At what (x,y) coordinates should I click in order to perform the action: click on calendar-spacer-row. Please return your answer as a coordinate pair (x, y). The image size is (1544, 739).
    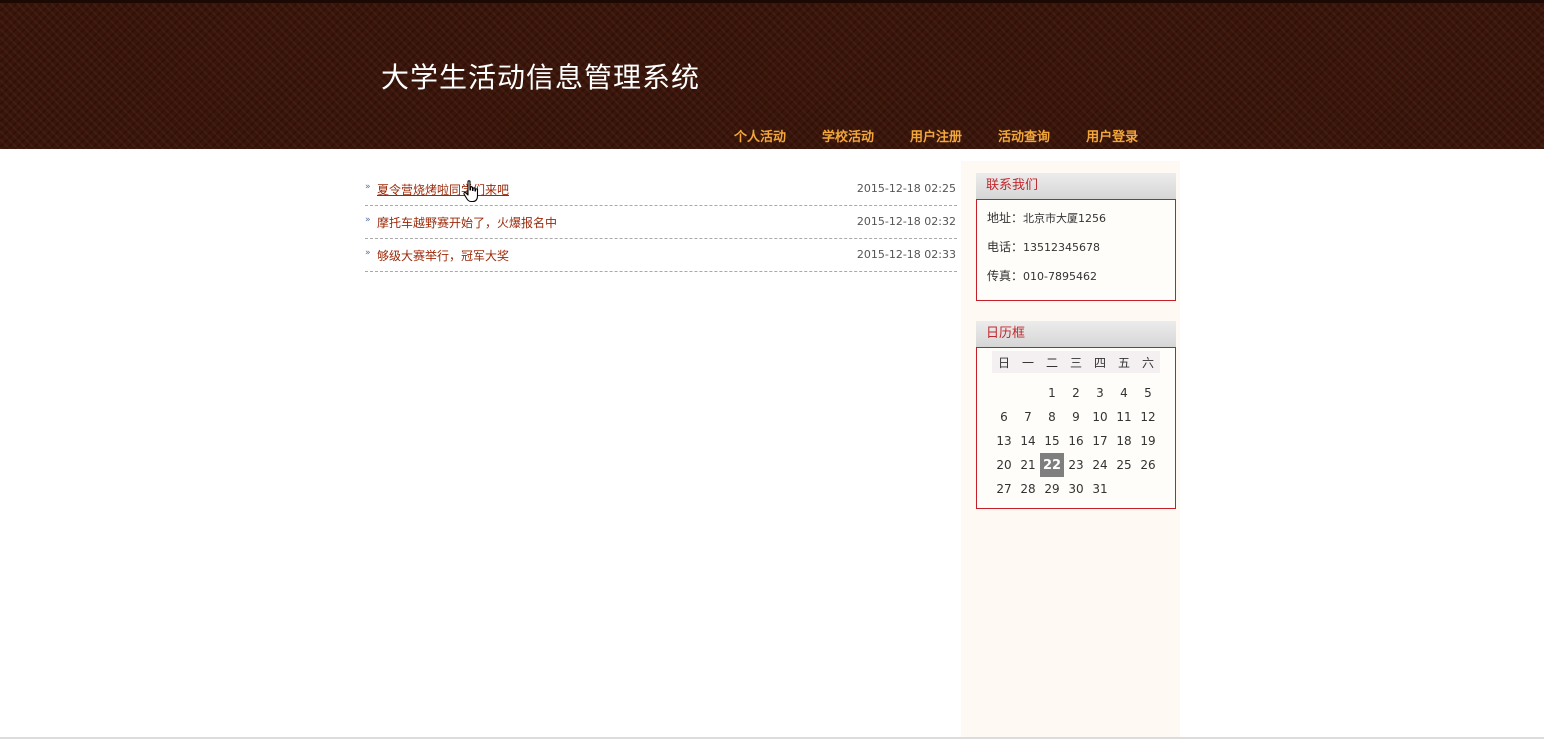
    Looking at the image, I should click on (1076, 377).